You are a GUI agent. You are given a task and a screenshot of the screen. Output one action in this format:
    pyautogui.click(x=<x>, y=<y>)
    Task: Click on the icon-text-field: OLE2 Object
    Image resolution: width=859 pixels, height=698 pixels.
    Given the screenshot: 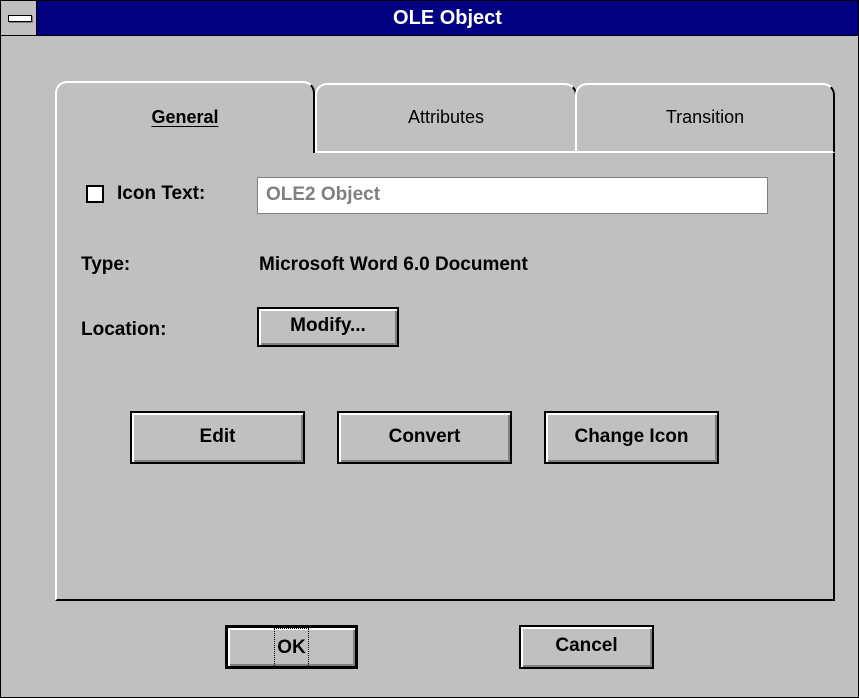 What is the action you would take?
    pyautogui.click(x=512, y=195)
    